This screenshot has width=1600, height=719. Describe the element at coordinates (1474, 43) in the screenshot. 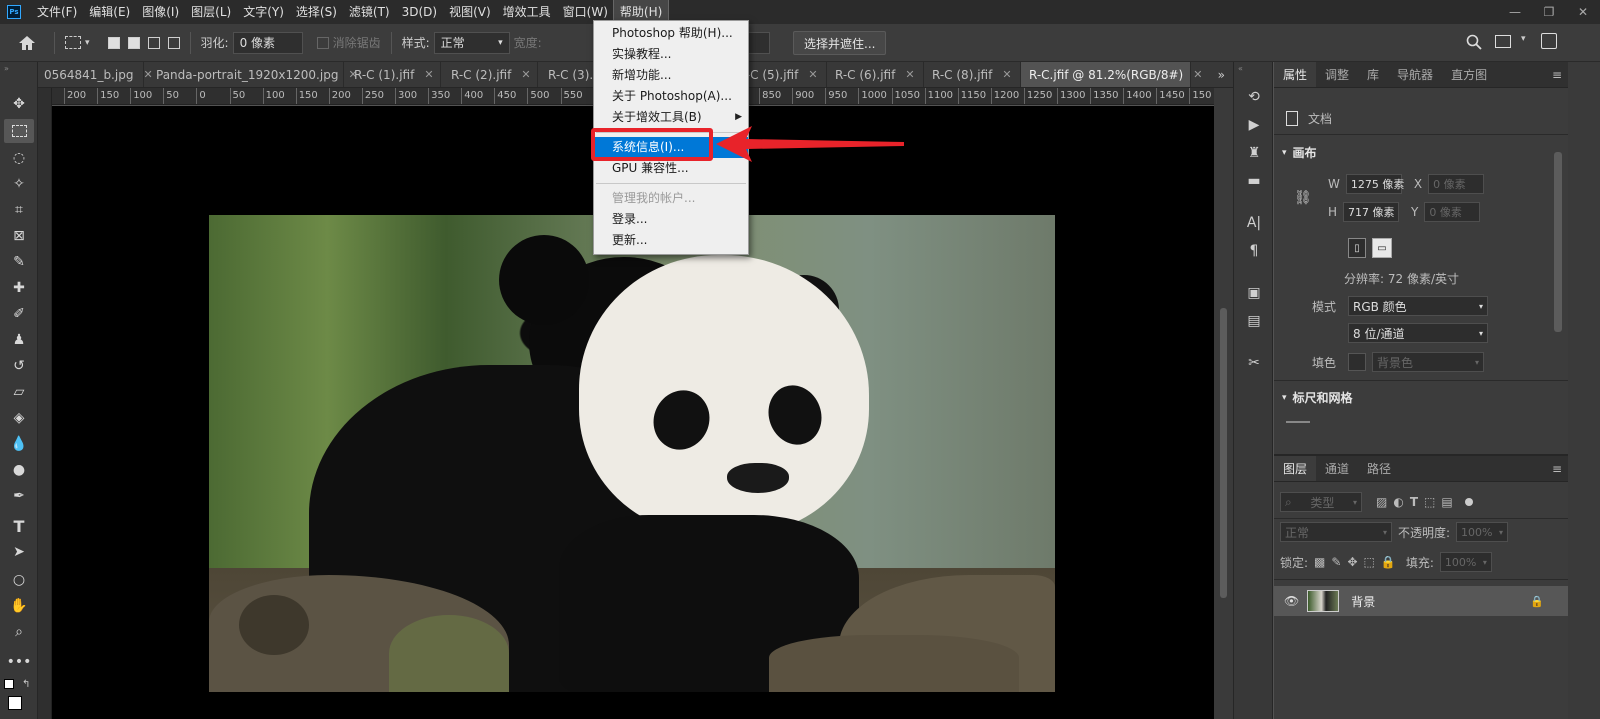

I see `search-icon` at that location.